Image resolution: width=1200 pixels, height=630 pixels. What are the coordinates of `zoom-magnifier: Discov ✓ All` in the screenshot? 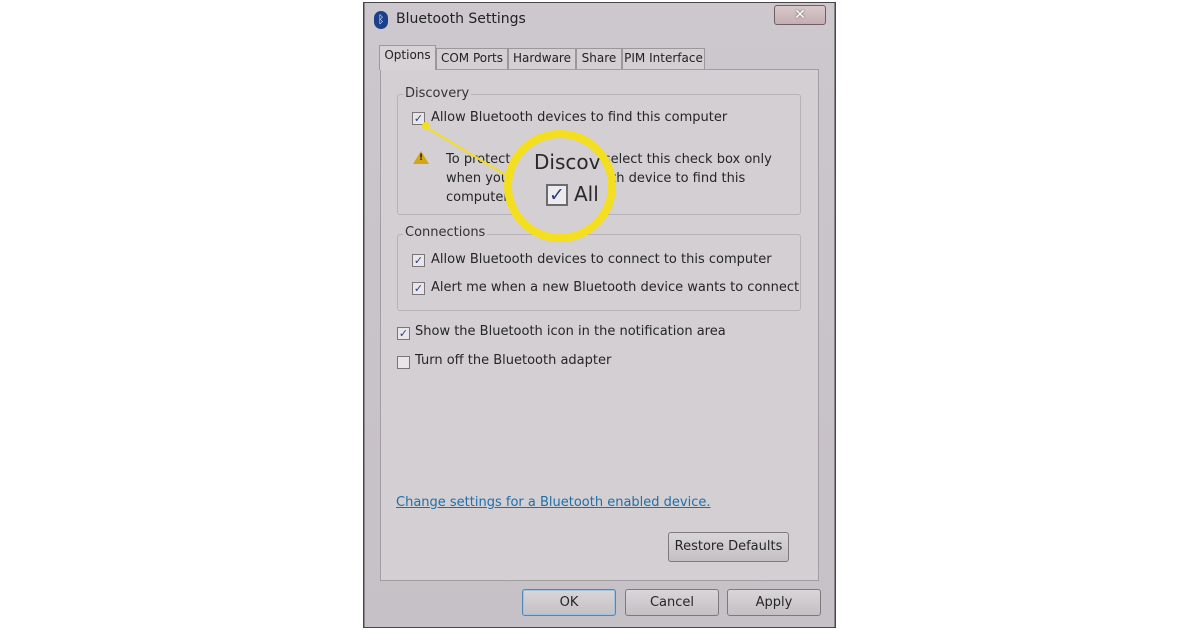 It's located at (560, 186).